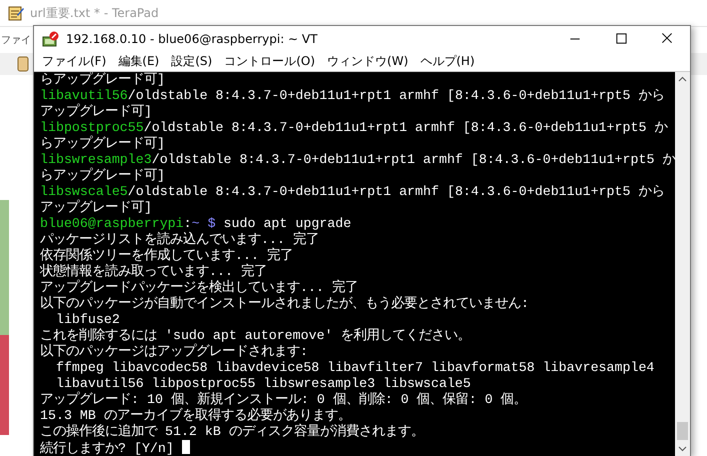  I want to click on terminal-text: アップグレード: 10 個、新規インストール: 0 個、削除: 0 個、保留: 0 個。, so click(283, 399).